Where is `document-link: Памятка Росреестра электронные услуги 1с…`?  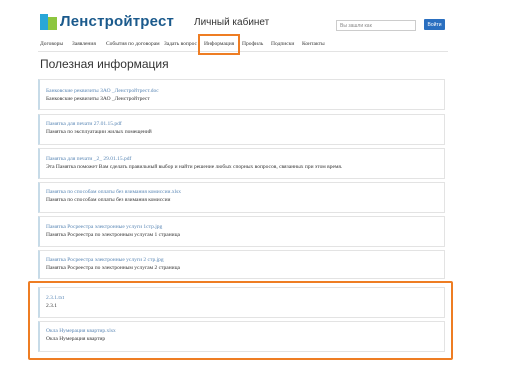 document-link: Памятка Росреестра электронные услуги 1с… is located at coordinates (104, 227).